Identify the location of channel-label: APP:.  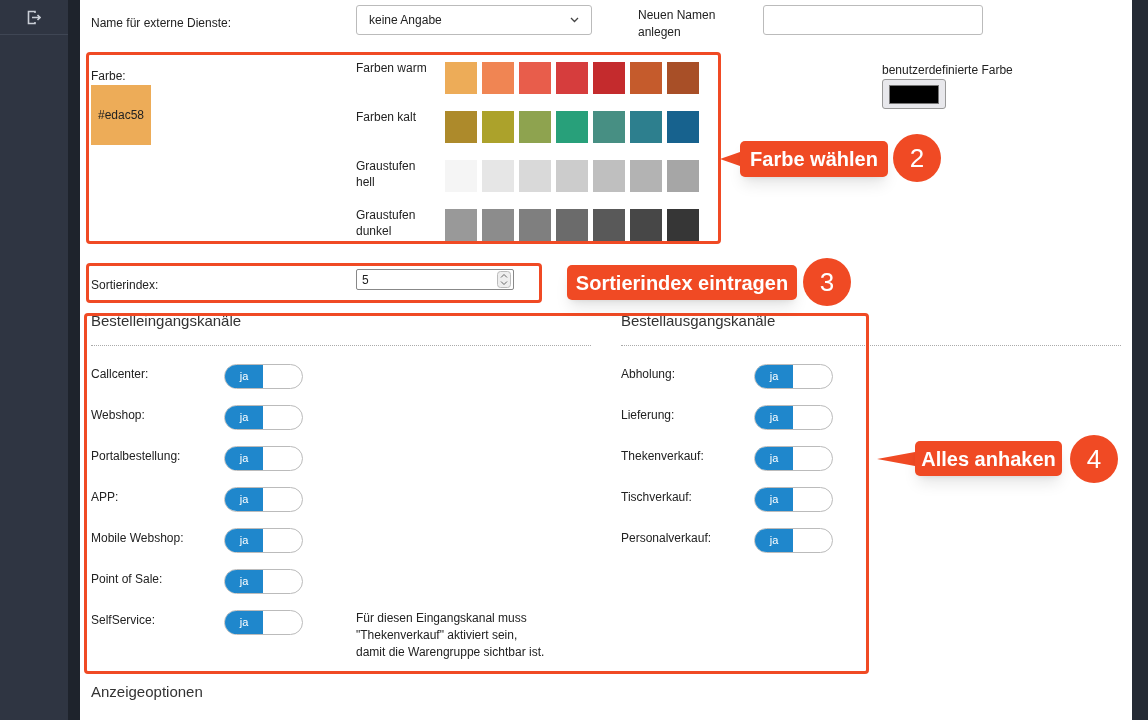
(105, 496).